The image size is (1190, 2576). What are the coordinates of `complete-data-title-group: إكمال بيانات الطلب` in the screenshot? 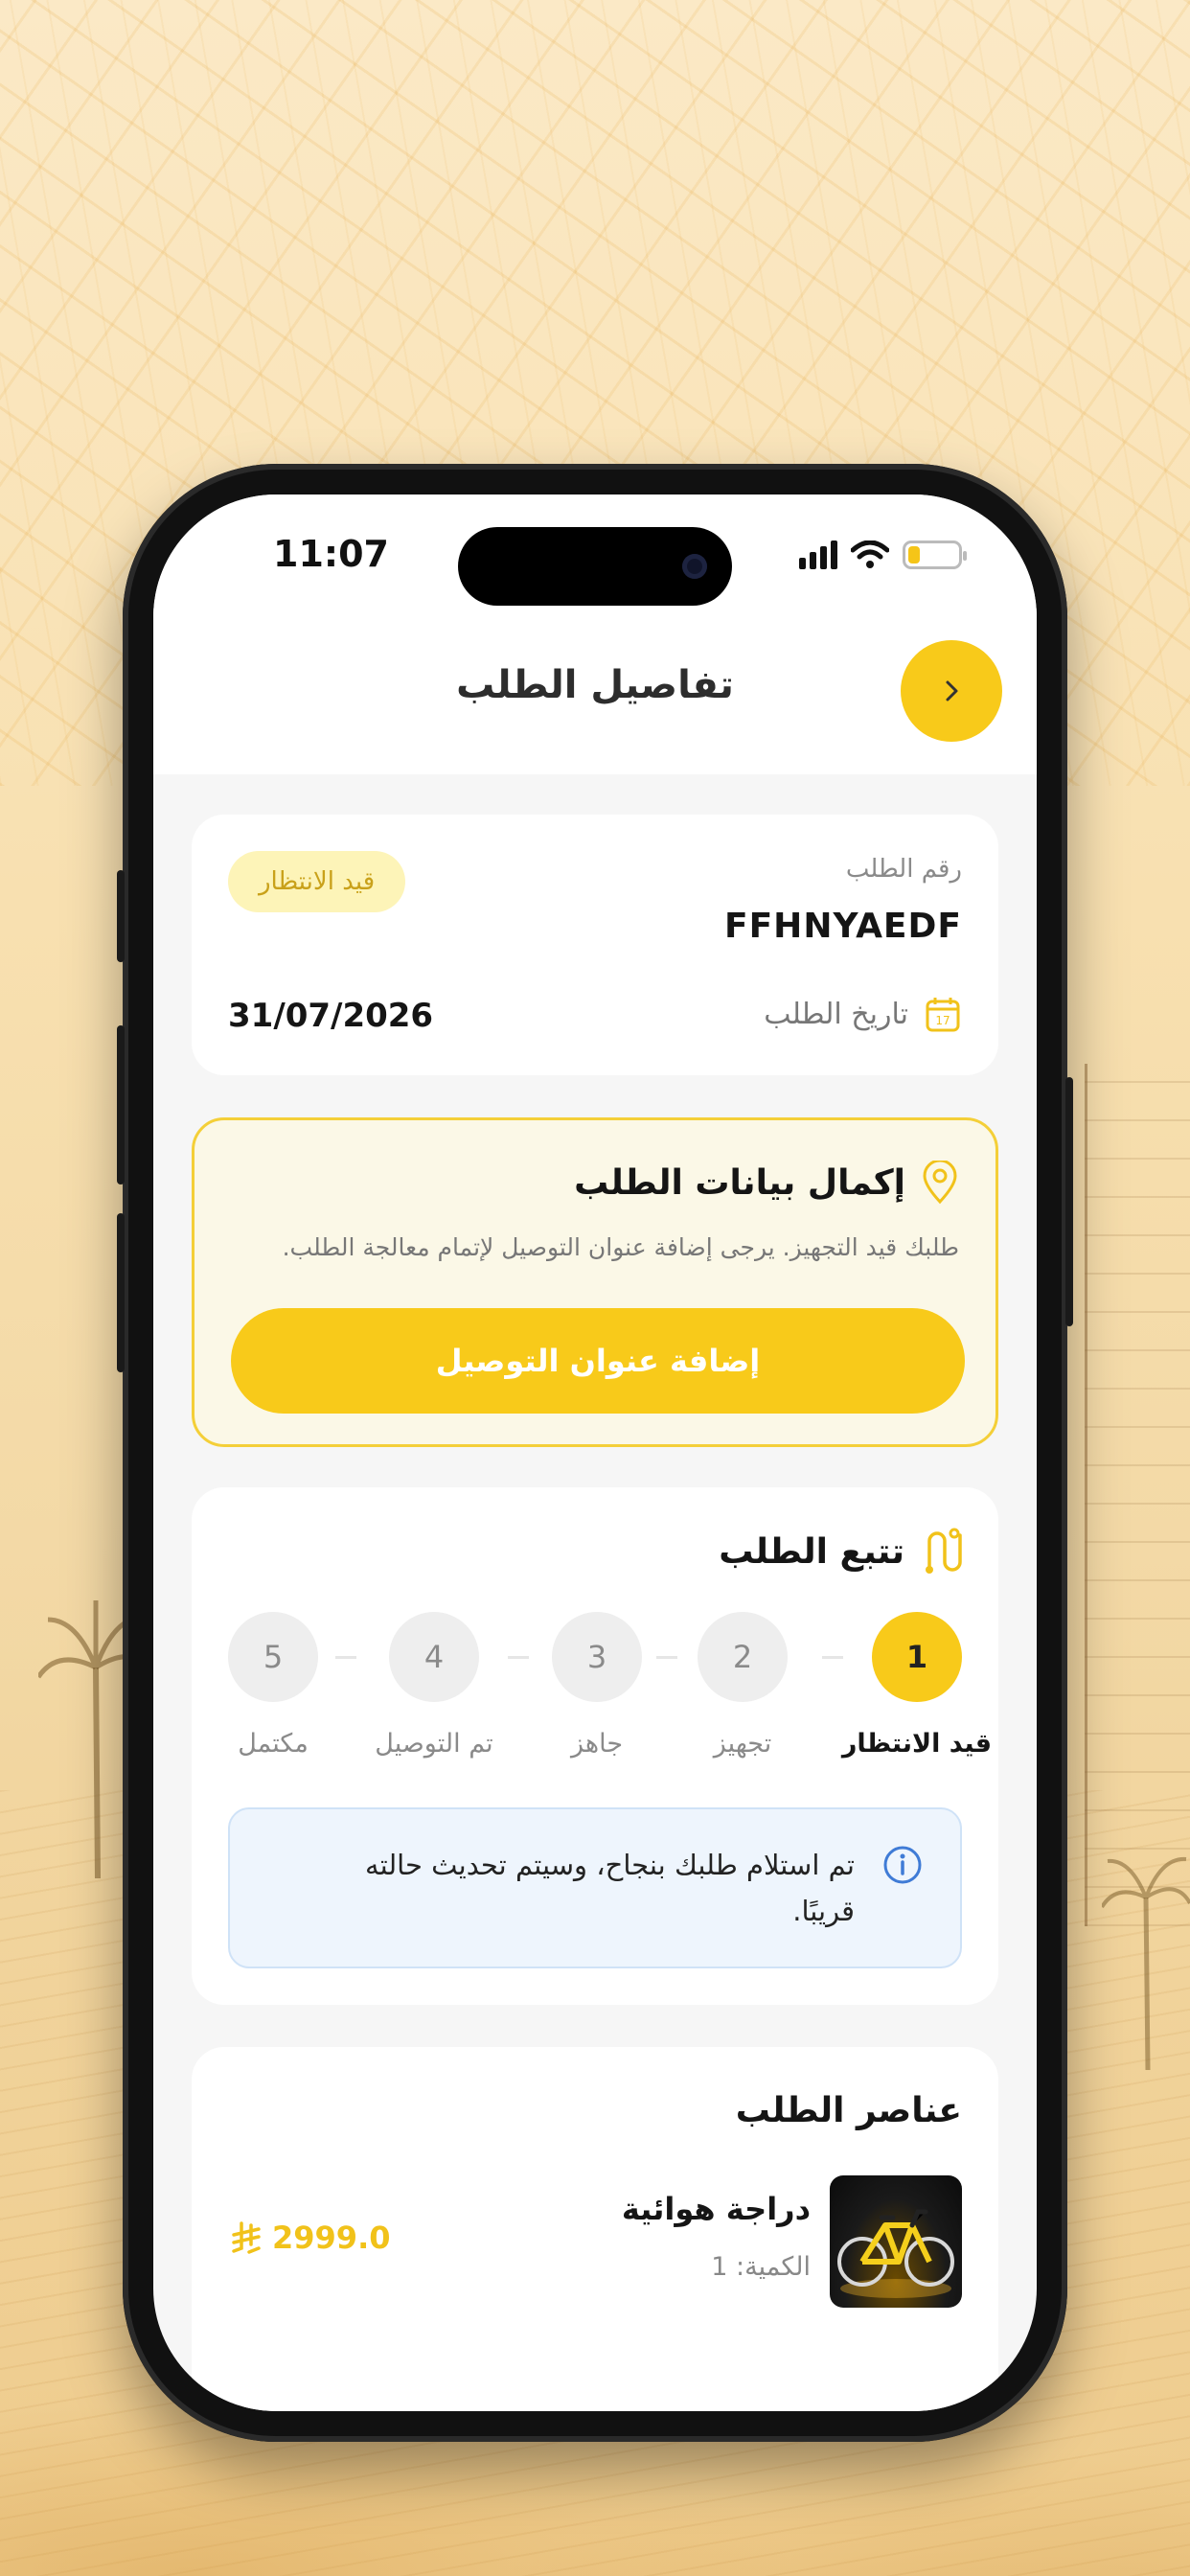 It's located at (766, 1183).